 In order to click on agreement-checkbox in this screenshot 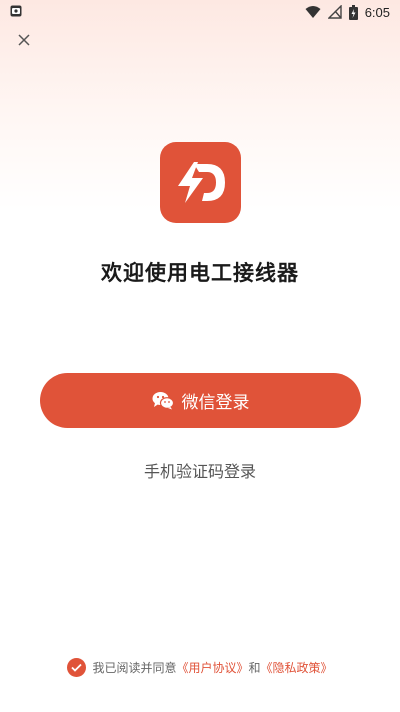, I will do `click(77, 667)`.